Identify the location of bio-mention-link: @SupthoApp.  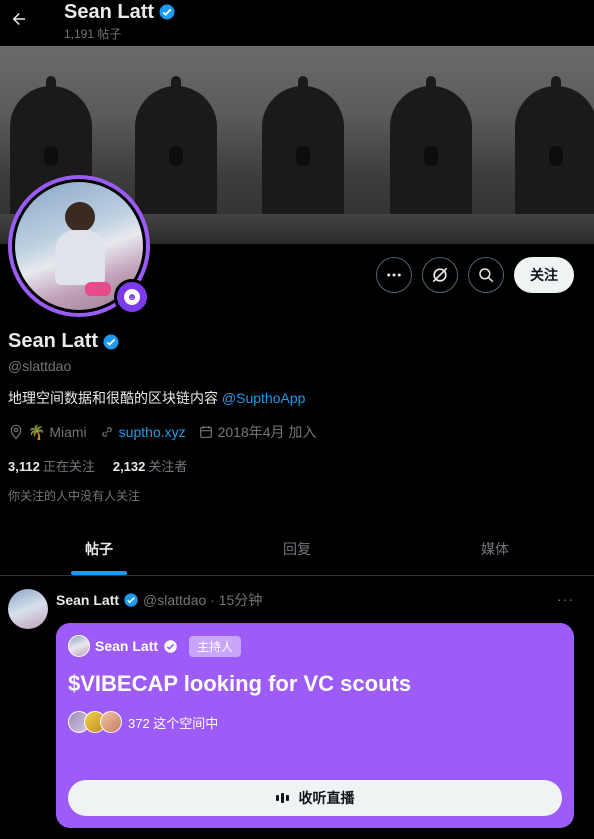
(264, 398).